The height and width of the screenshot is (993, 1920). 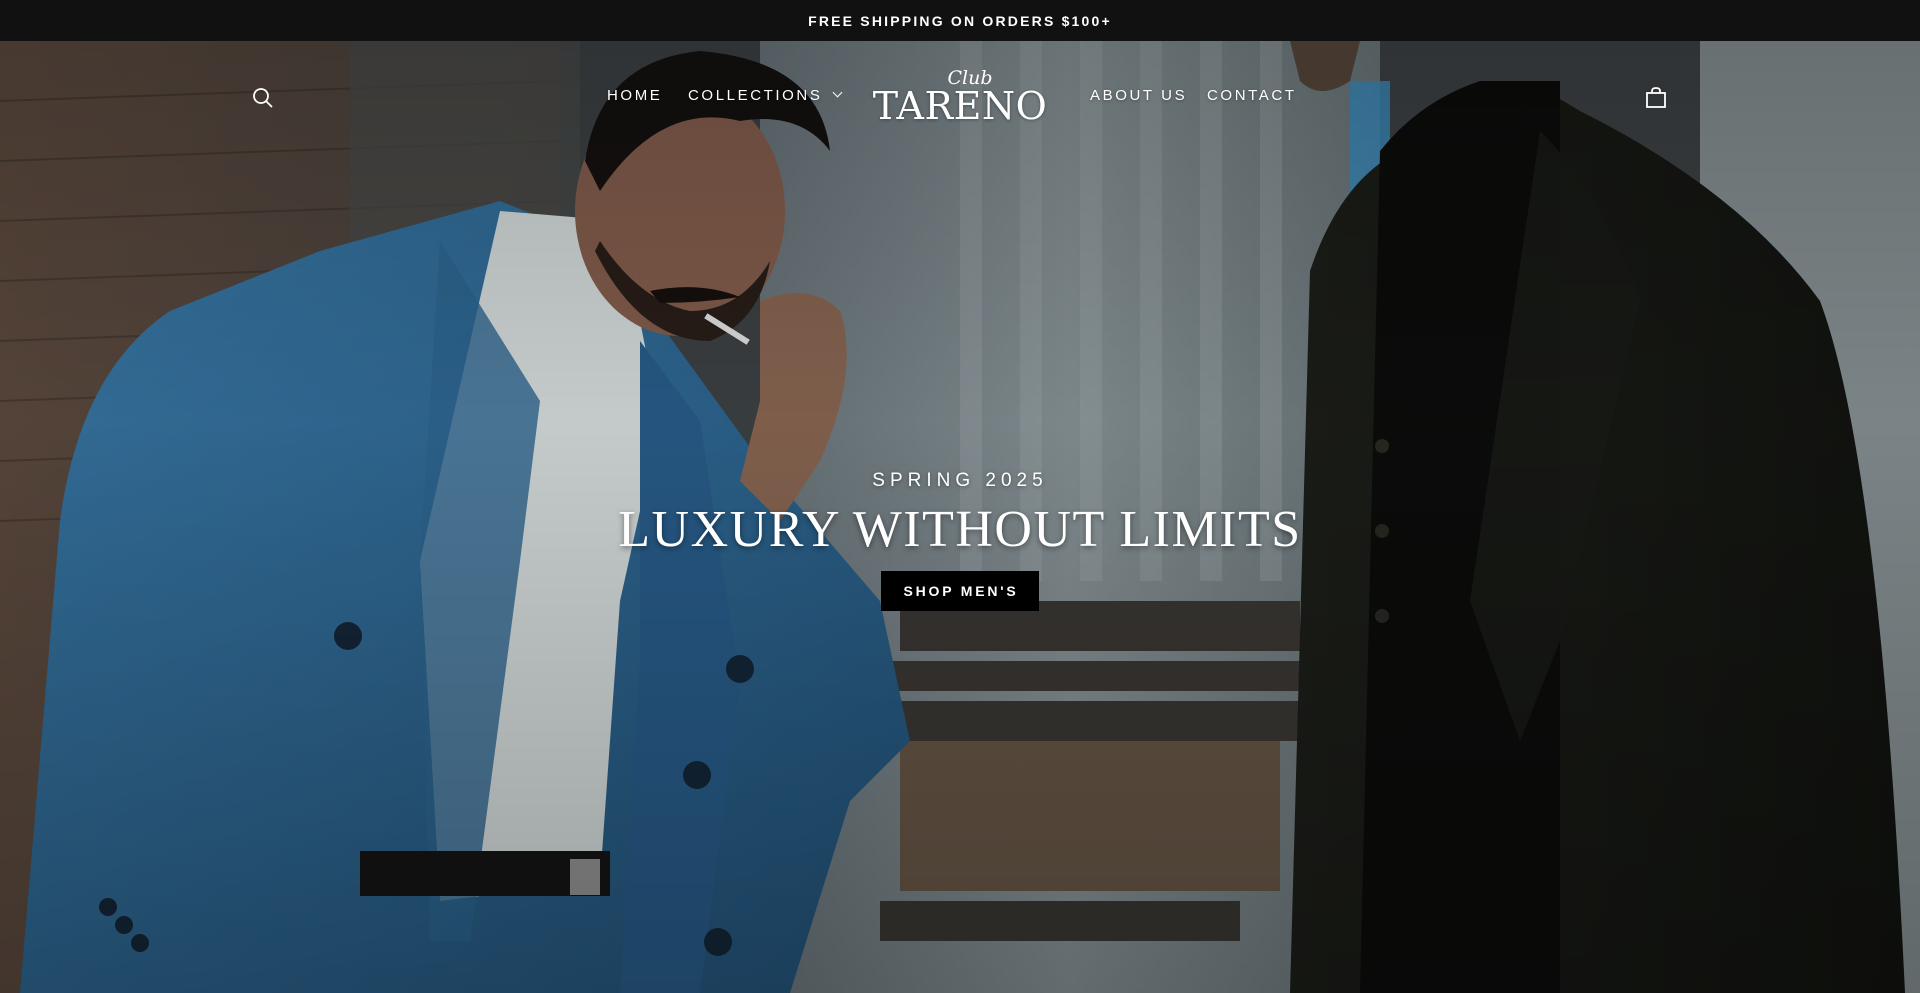 I want to click on nav-collections-label: COLLECTIONS, so click(x=755, y=95).